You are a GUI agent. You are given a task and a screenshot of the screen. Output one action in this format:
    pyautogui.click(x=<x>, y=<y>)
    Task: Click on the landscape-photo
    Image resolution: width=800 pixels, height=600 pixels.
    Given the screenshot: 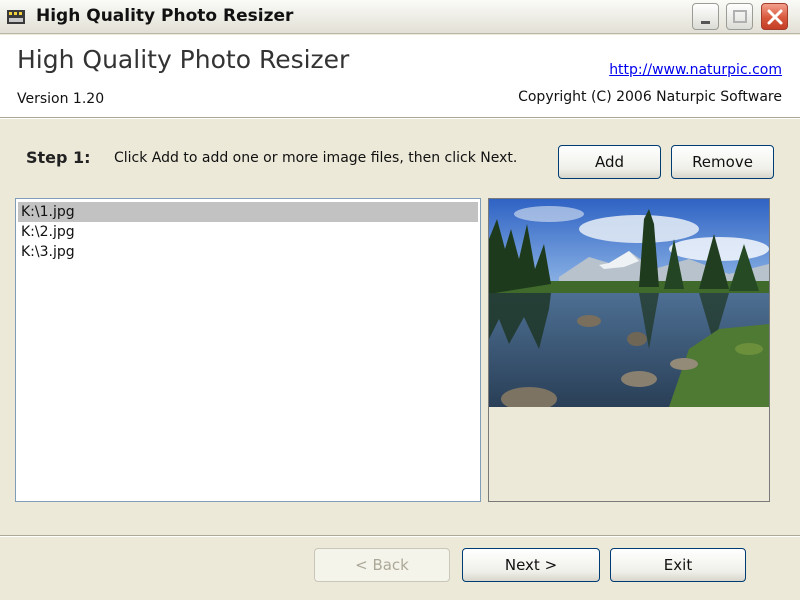 What is the action you would take?
    pyautogui.click(x=629, y=303)
    